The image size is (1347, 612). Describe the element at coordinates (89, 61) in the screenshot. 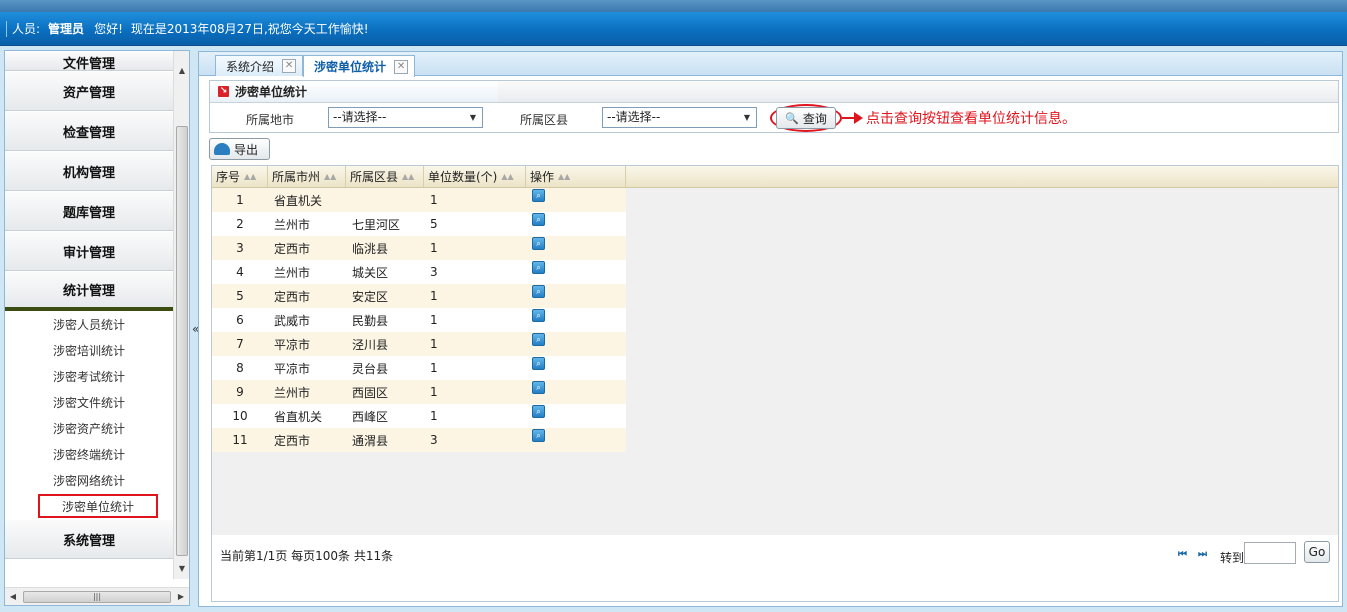

I see `menu-file: 文件管理` at that location.